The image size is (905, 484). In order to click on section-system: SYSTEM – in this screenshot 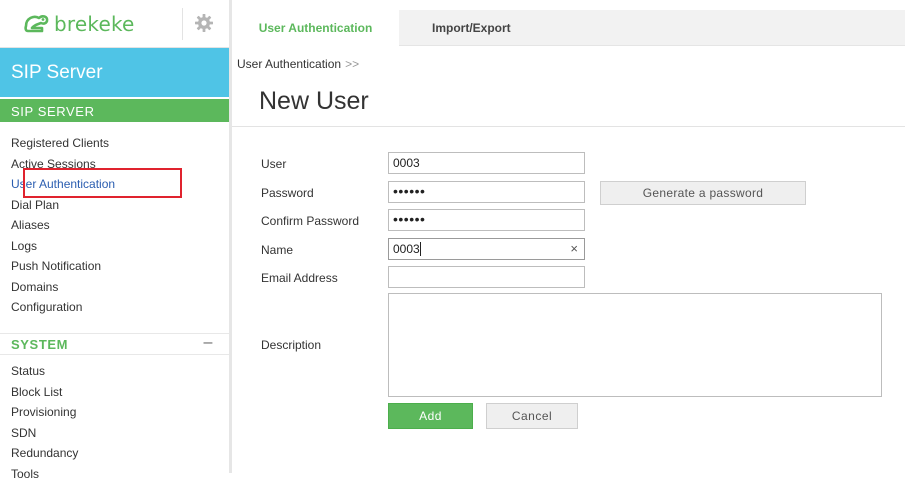, I will do `click(114, 344)`.